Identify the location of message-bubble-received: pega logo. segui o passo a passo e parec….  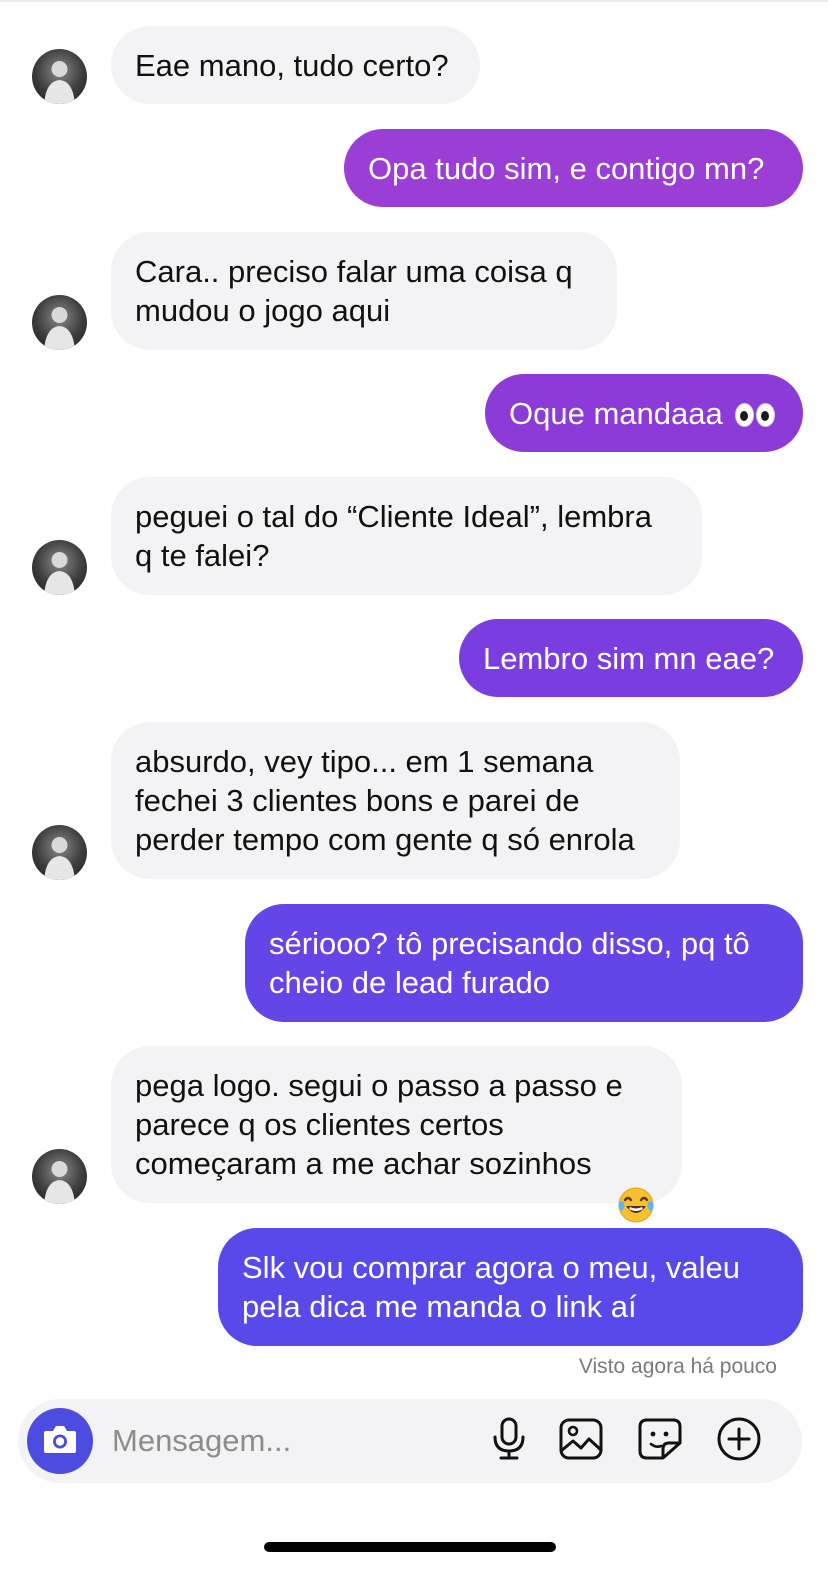
(396, 1134).